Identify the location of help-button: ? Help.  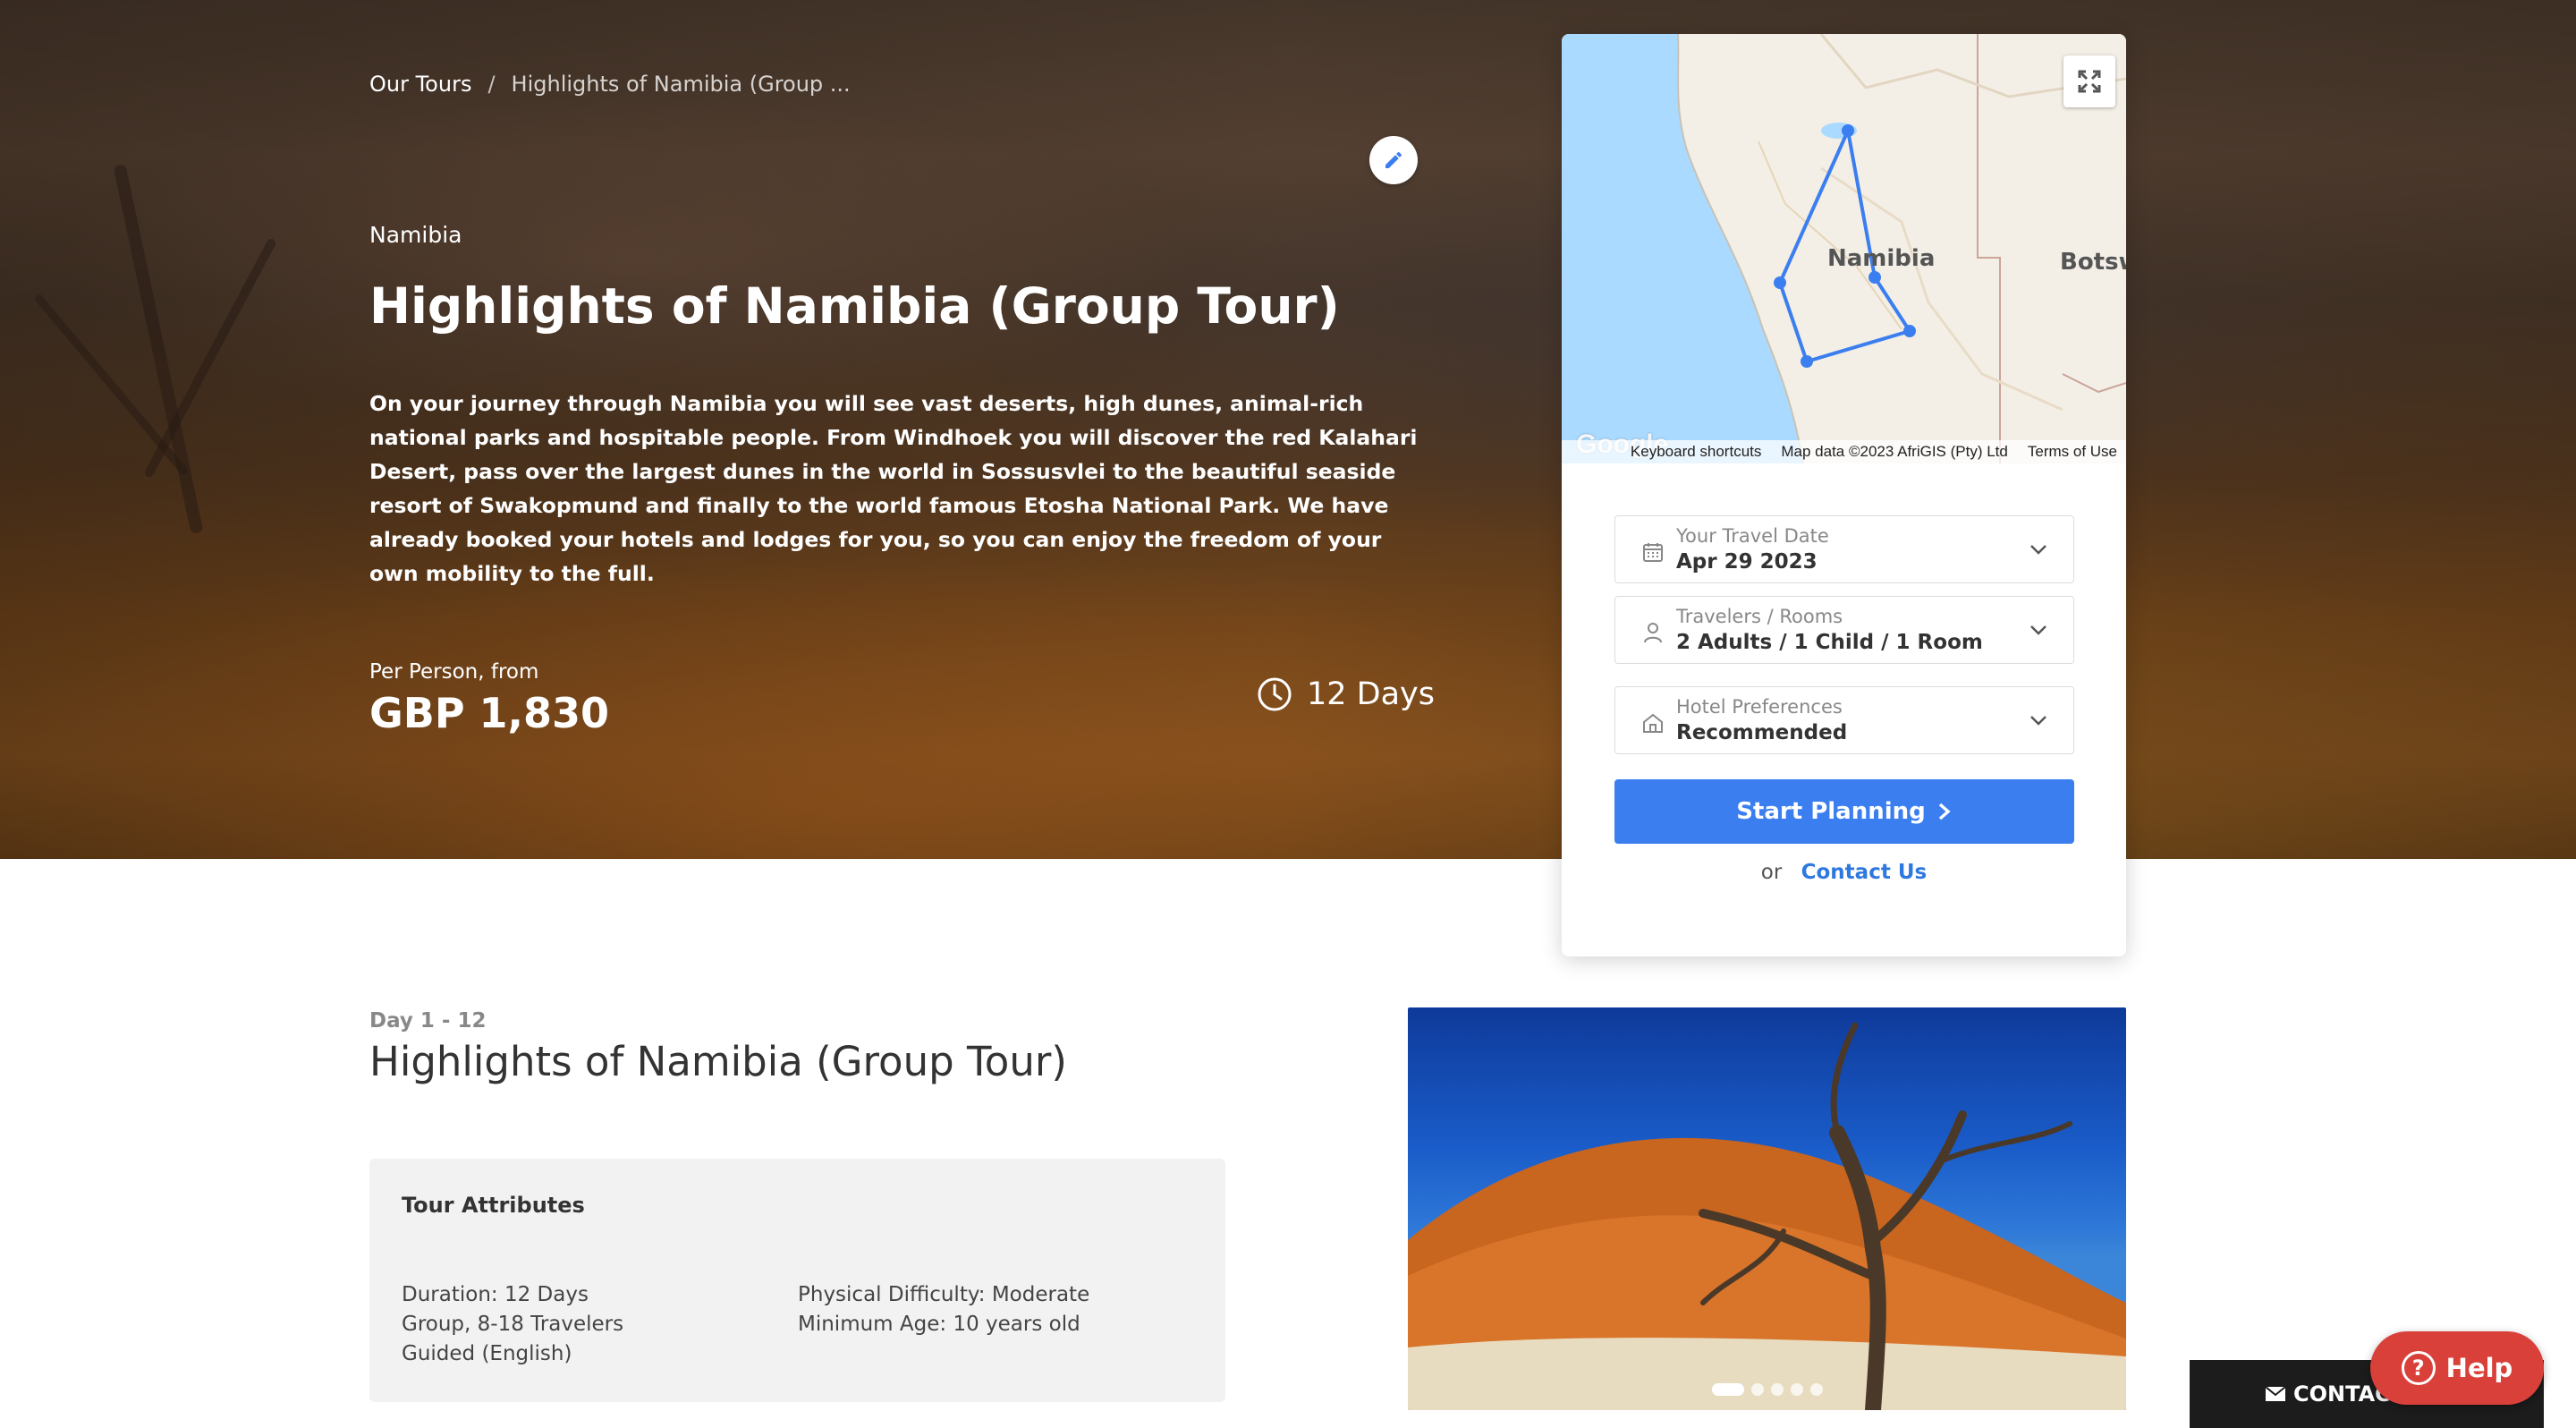
(2457, 1368).